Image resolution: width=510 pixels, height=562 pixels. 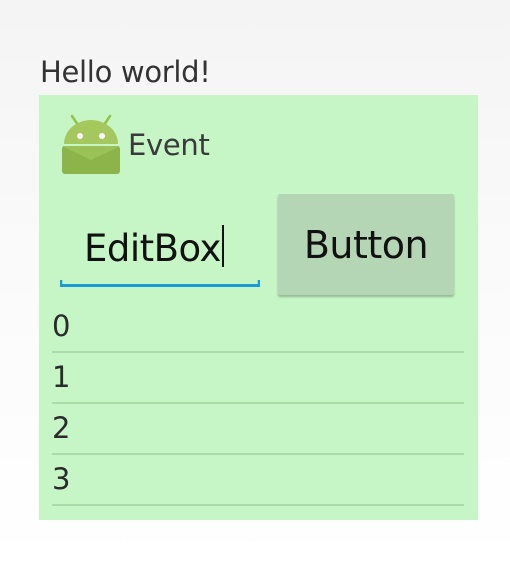 I want to click on edit-box-value: EditBox, so click(x=152, y=248).